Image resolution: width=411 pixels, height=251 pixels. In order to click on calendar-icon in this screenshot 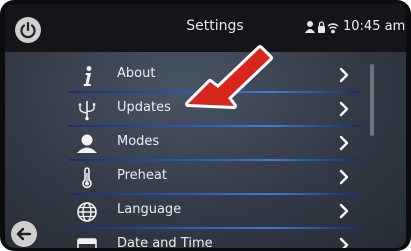, I will do `click(87, 243)`.